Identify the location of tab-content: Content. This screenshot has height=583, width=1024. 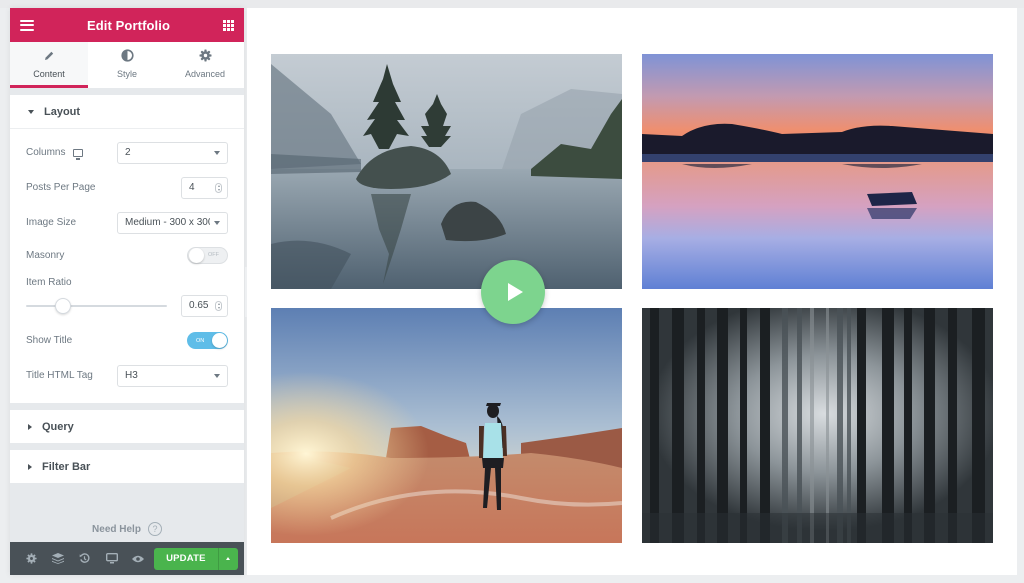
(49, 65).